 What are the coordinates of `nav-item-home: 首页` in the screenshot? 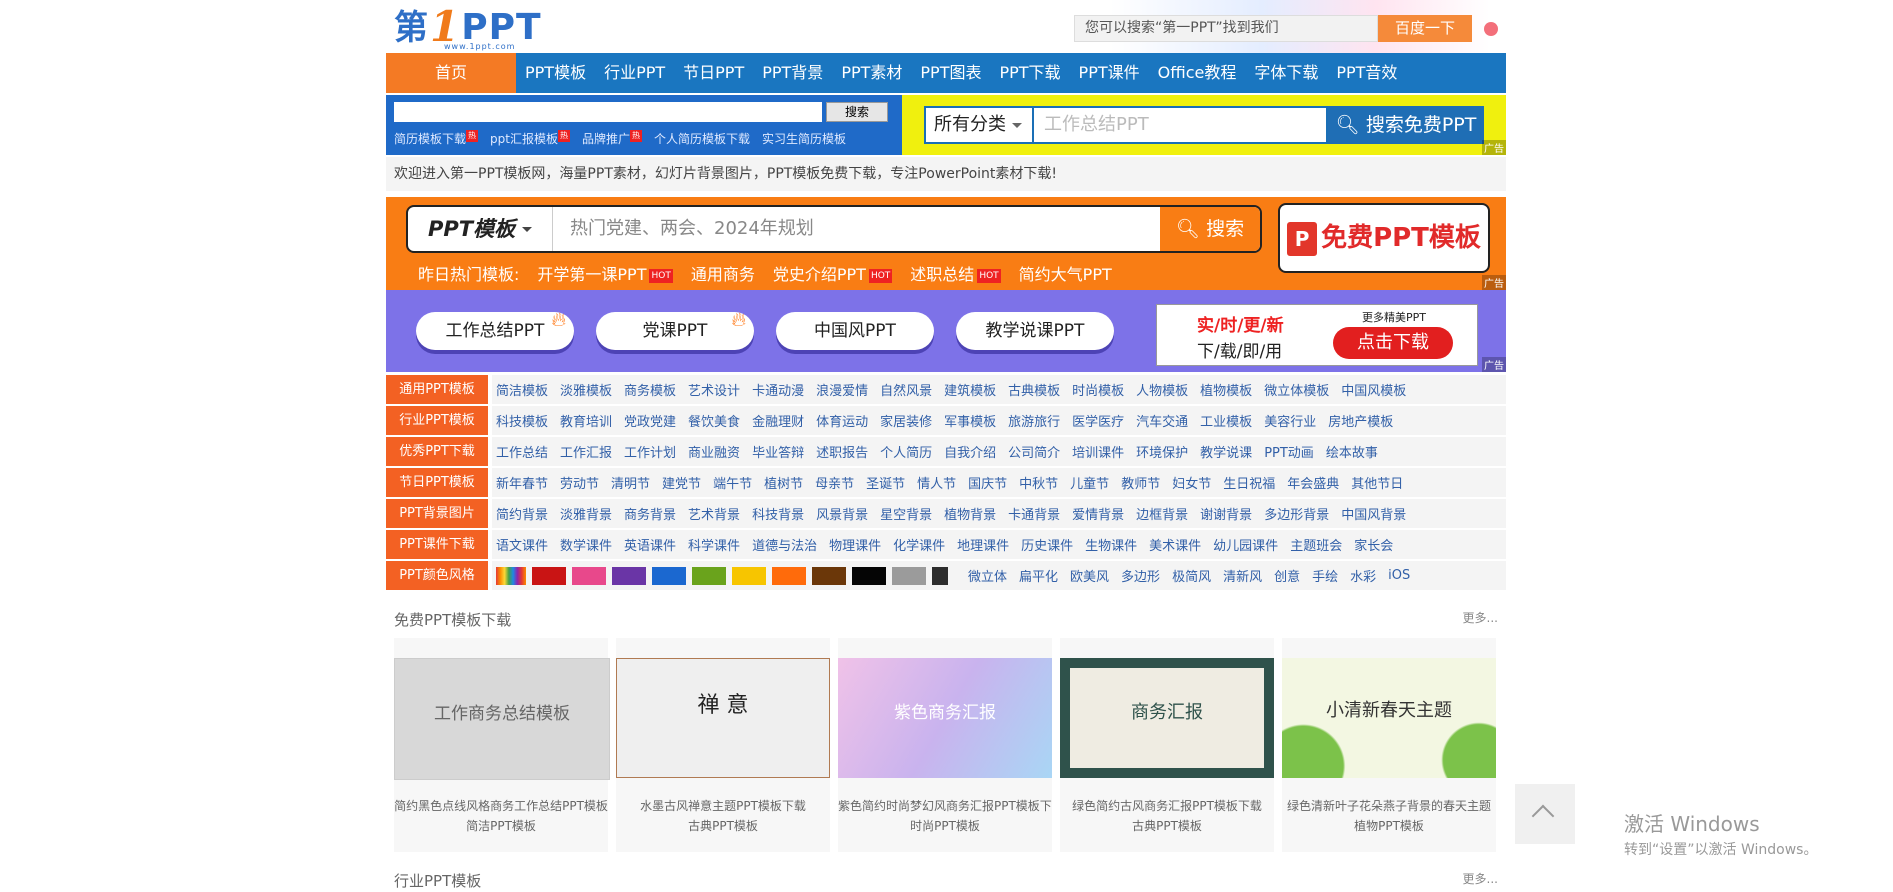 It's located at (451, 73).